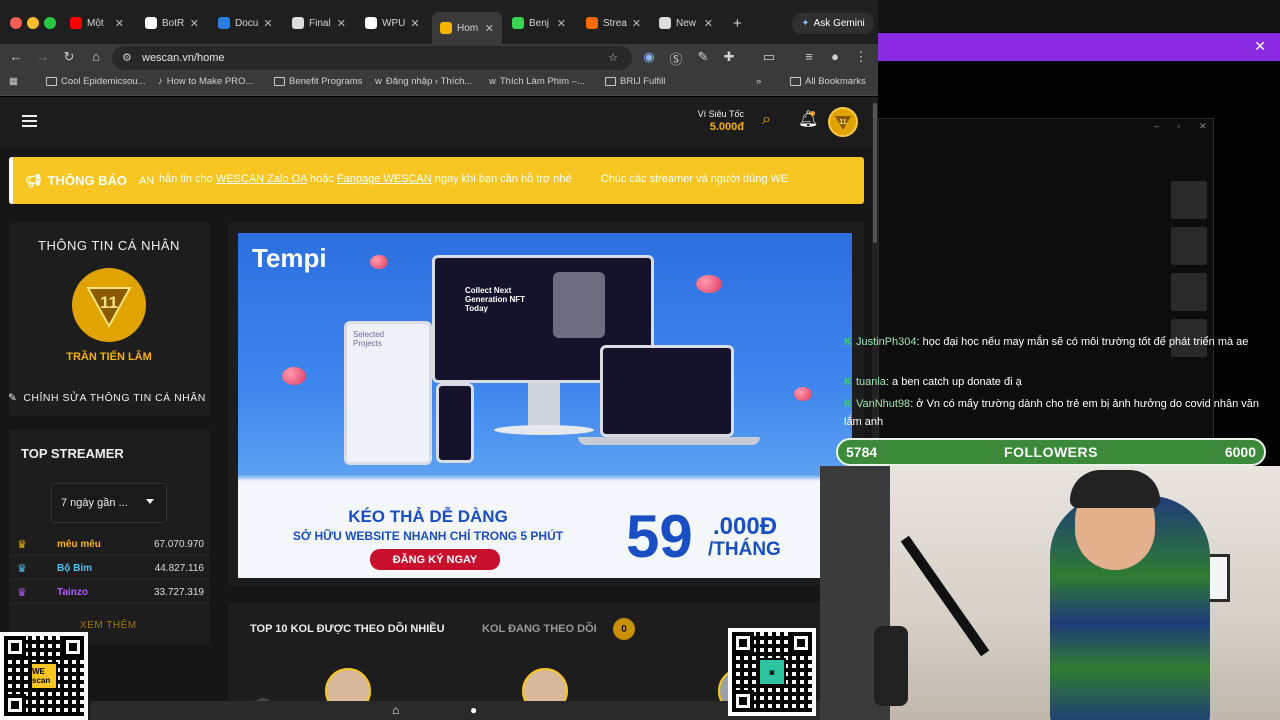 This screenshot has width=1280, height=720. Describe the element at coordinates (676, 58) in the screenshot. I see `extension-s-icon: Ⓢ` at that location.